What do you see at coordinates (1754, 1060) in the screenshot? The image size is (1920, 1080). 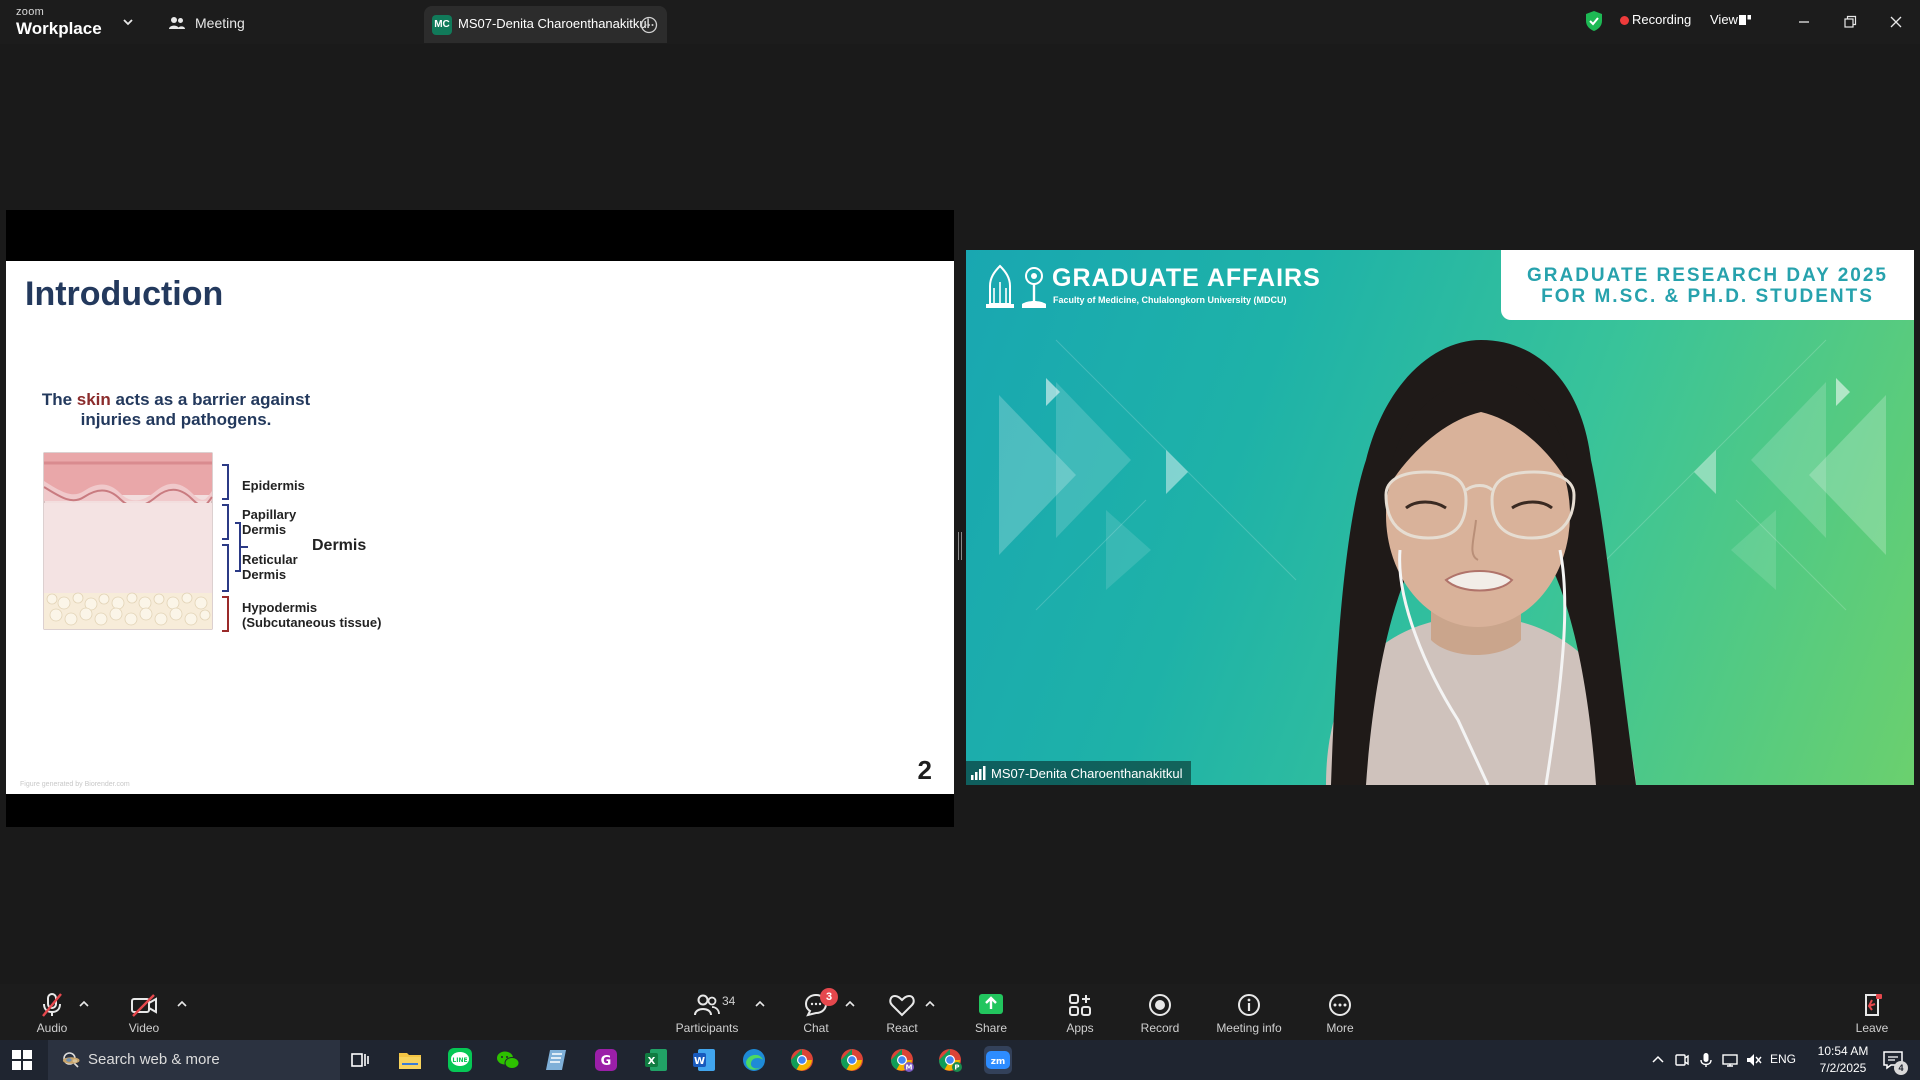 I see `volume-muted-icon` at bounding box center [1754, 1060].